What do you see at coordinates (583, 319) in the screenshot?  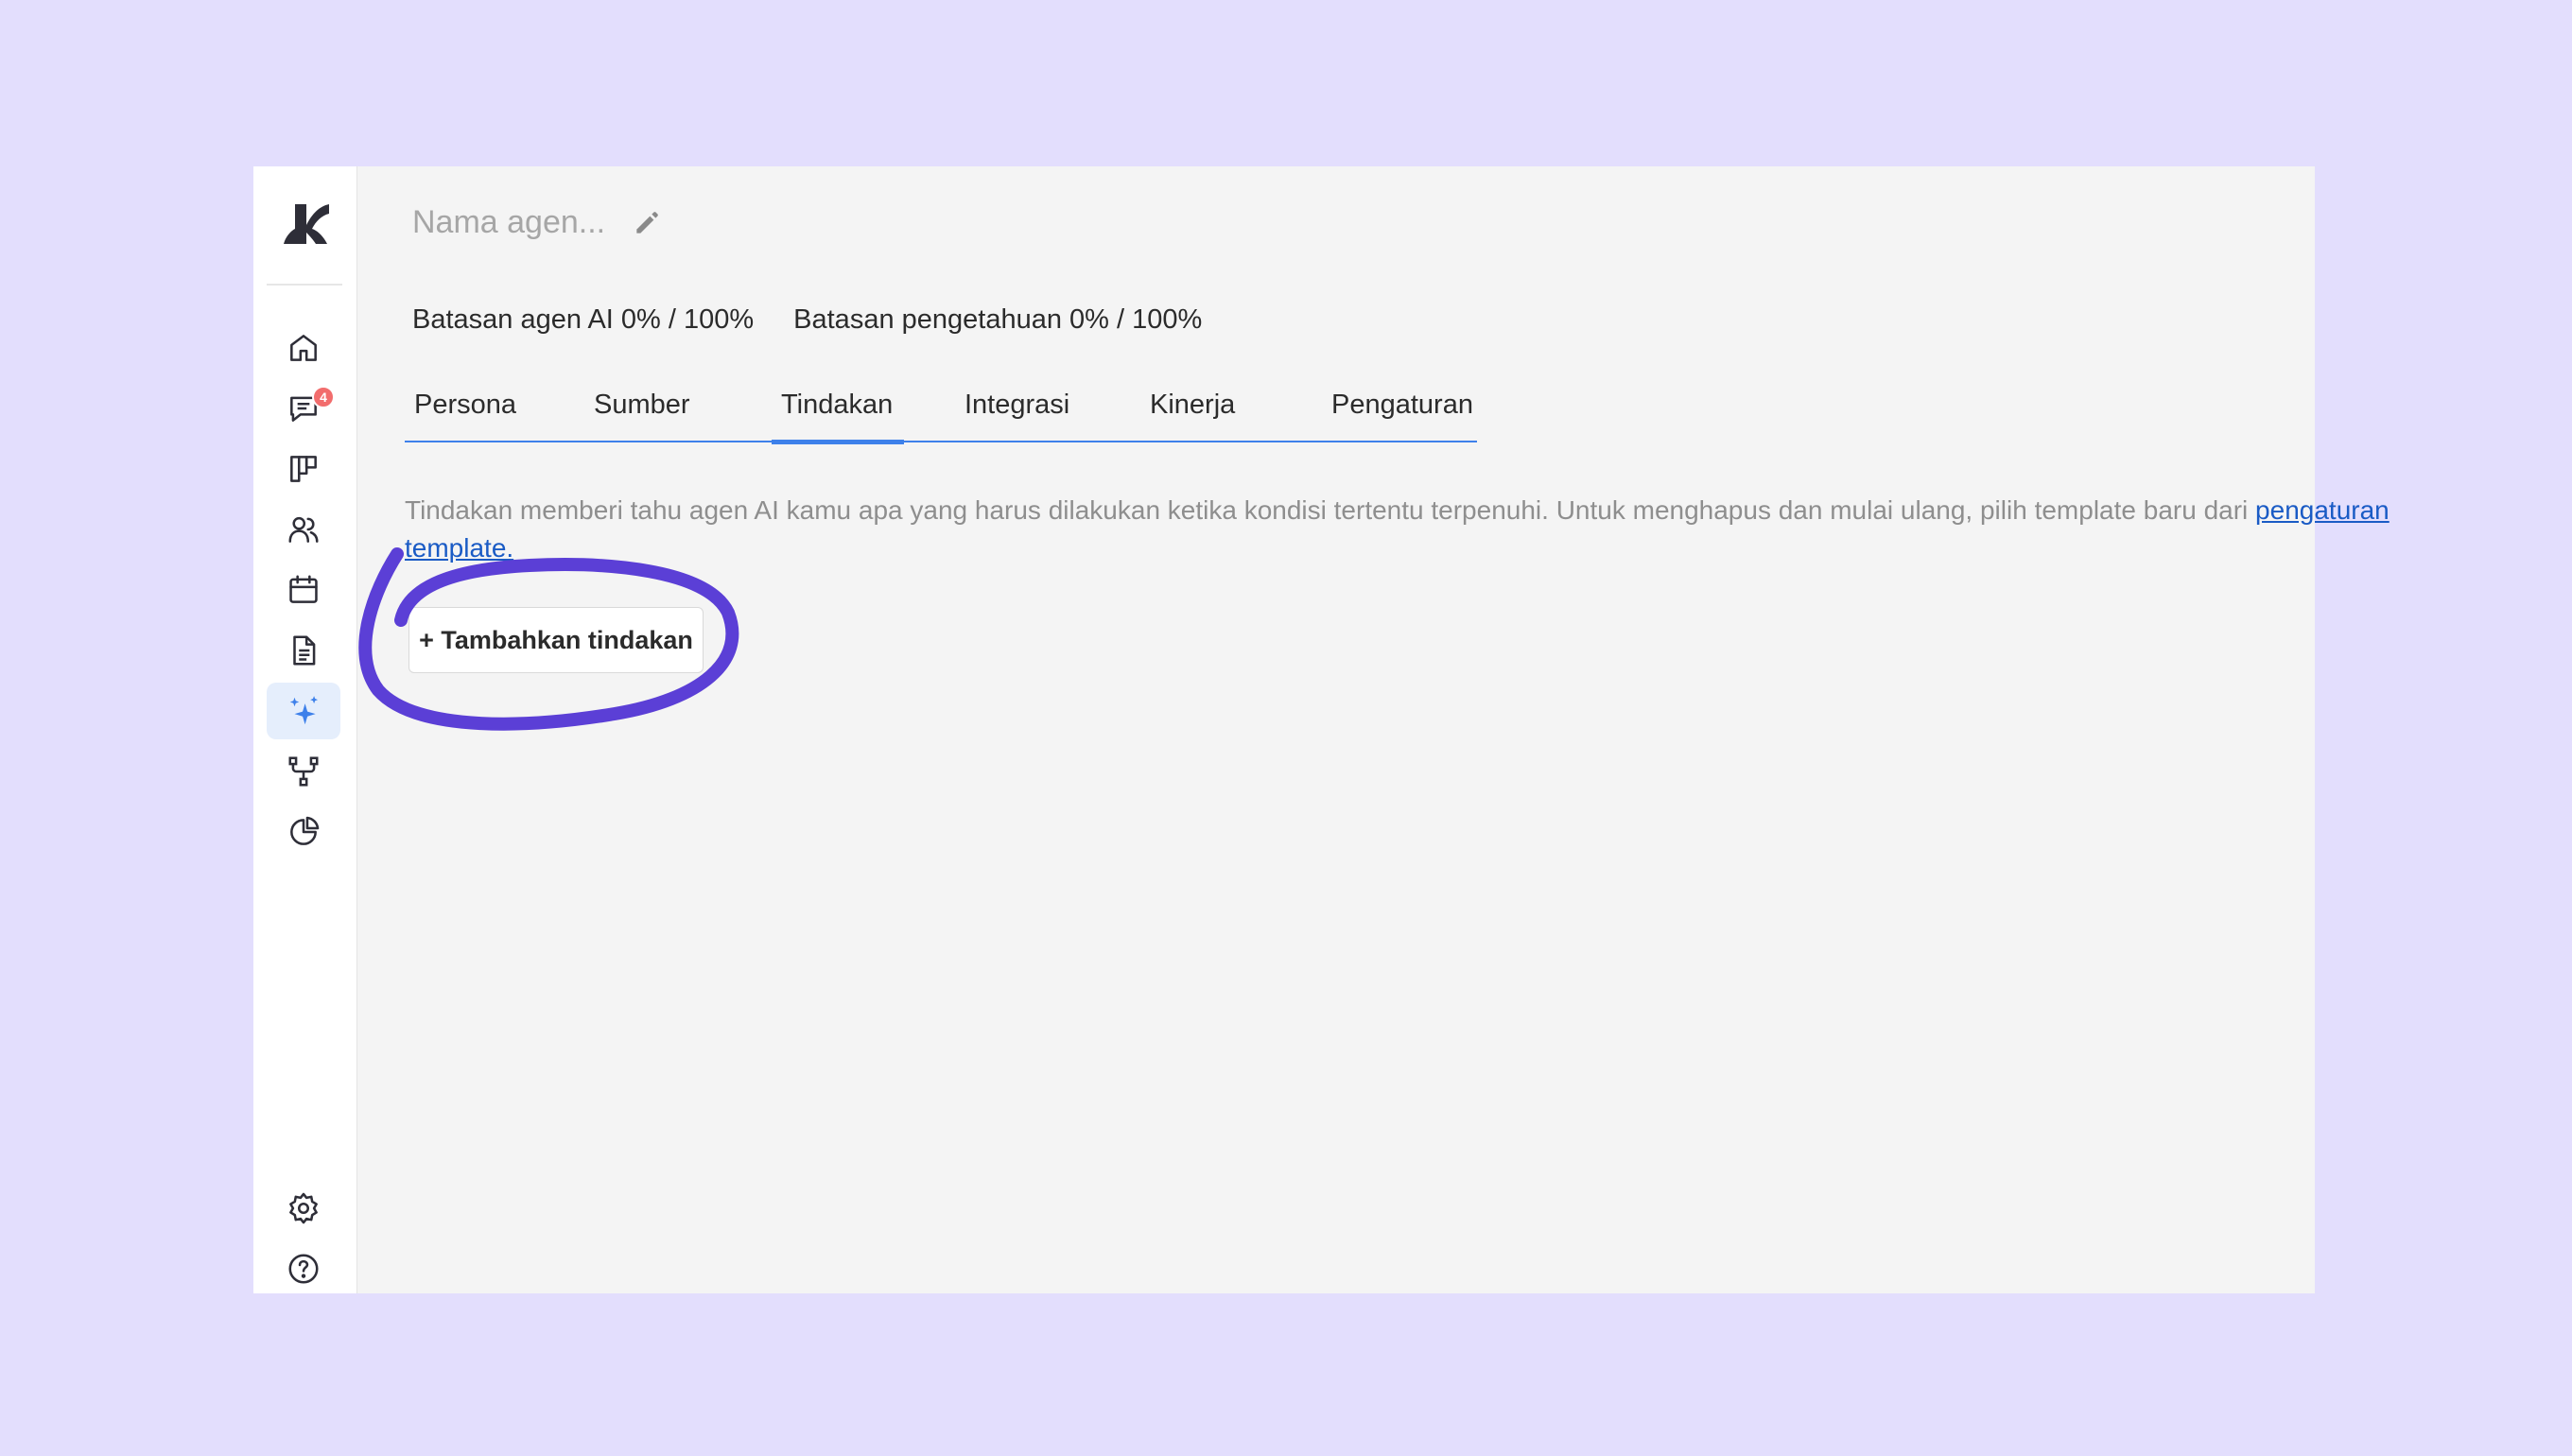 I see `ai-agent-limit: Batasan agen AI 0% / 100%` at bounding box center [583, 319].